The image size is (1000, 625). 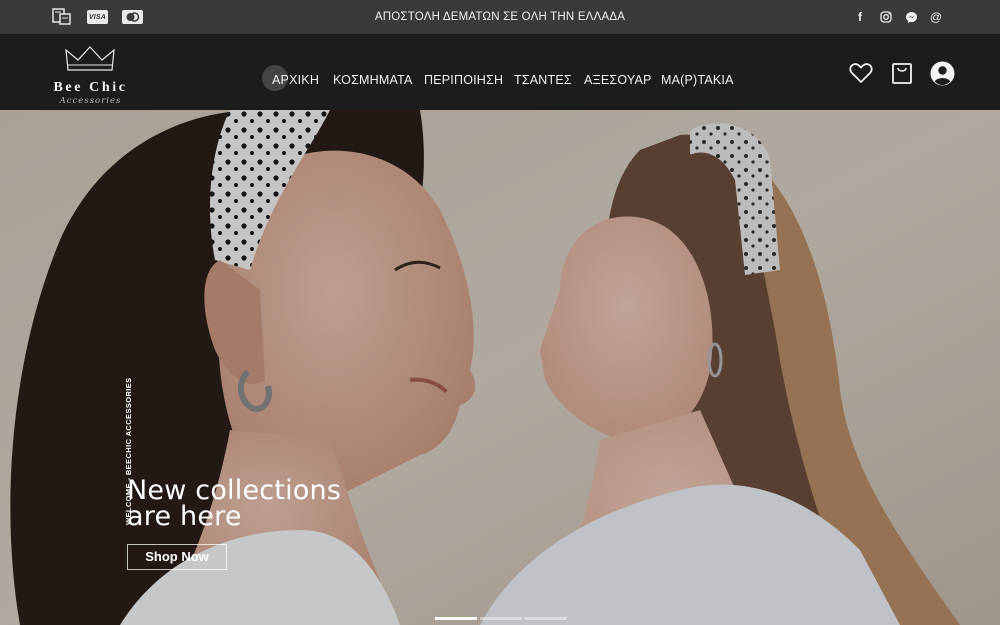 What do you see at coordinates (90, 74) in the screenshot?
I see `logo: Bee Chic Accessories` at bounding box center [90, 74].